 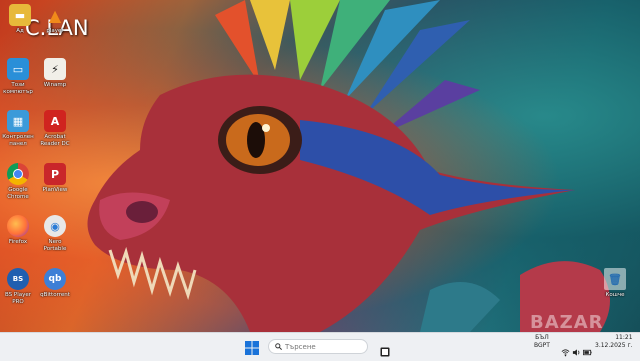 I want to click on desktop-icon-firefox: Firefox, so click(x=18, y=230).